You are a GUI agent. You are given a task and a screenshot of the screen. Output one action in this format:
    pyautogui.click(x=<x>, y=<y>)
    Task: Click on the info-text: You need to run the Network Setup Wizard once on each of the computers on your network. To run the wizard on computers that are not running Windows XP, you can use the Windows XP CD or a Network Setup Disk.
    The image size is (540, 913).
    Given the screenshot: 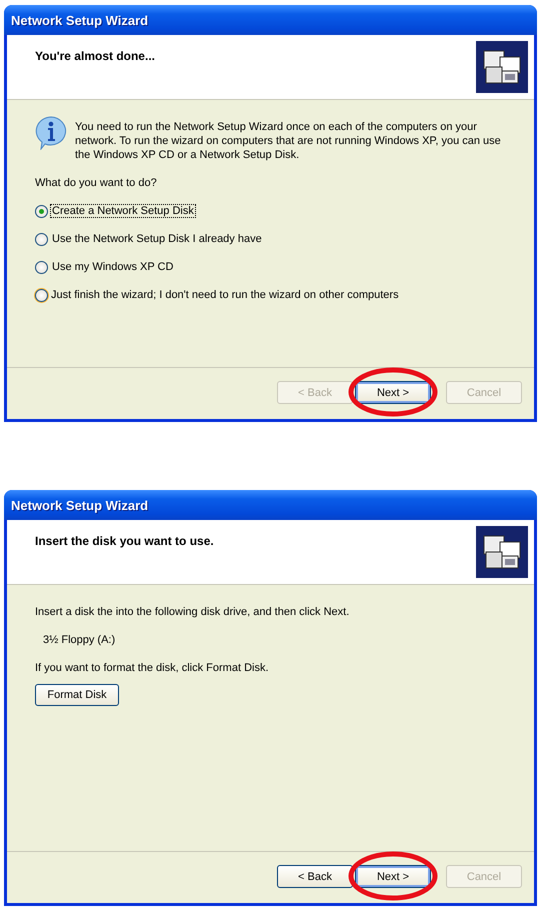 What is the action you would take?
    pyautogui.click(x=288, y=141)
    